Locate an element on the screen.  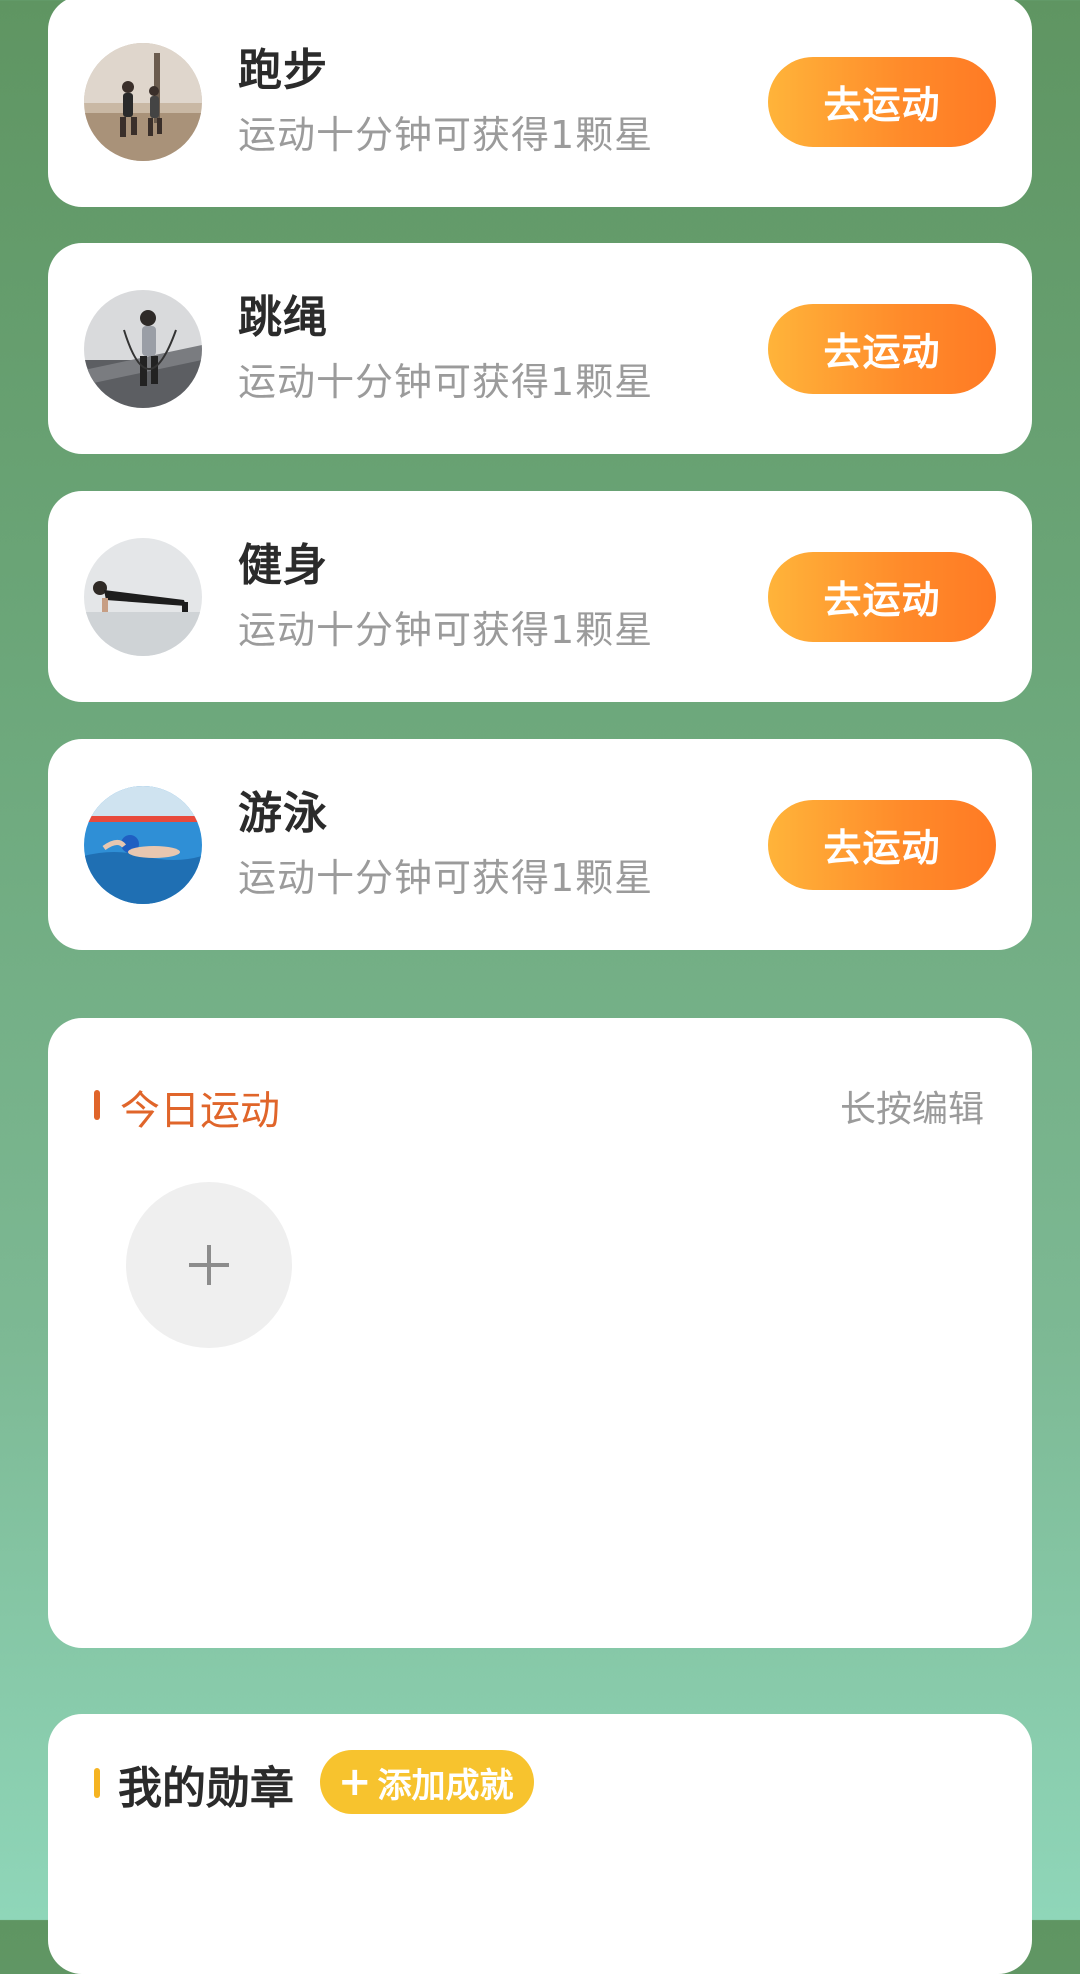
fitness-photo-icon is located at coordinates (143, 596).